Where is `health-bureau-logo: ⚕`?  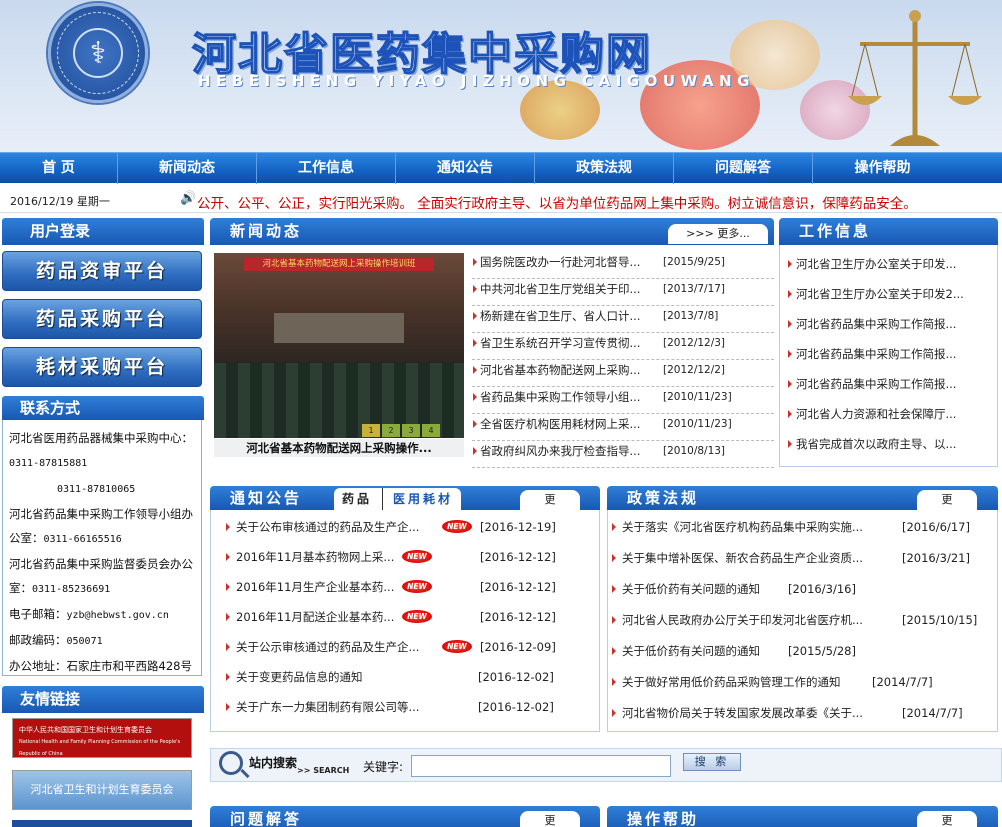
health-bureau-logo: ⚕ is located at coordinates (98, 53).